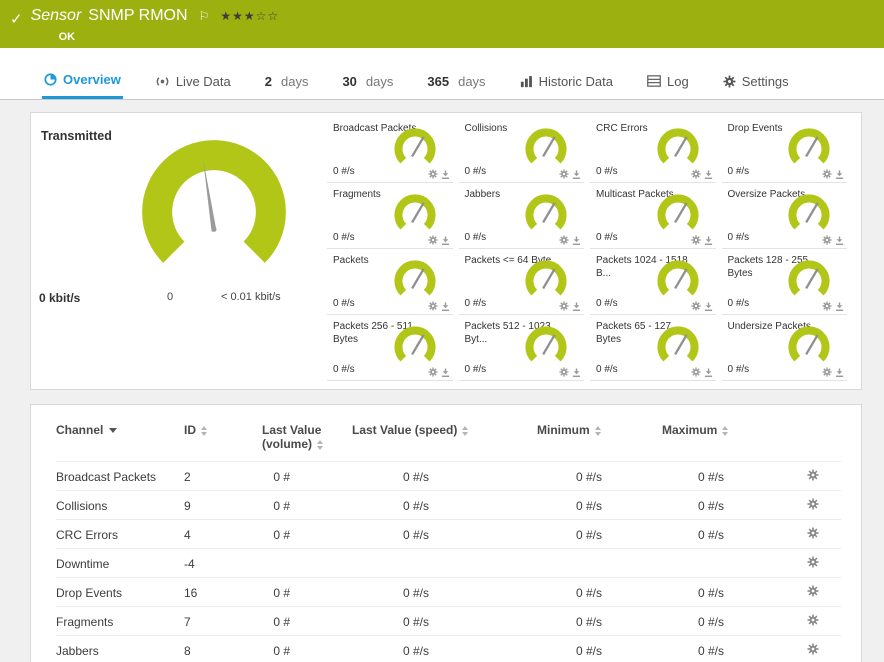 Image resolution: width=884 pixels, height=662 pixels. What do you see at coordinates (444, 435) in the screenshot?
I see `col-header-last-value-speed: Last Value (speed)` at bounding box center [444, 435].